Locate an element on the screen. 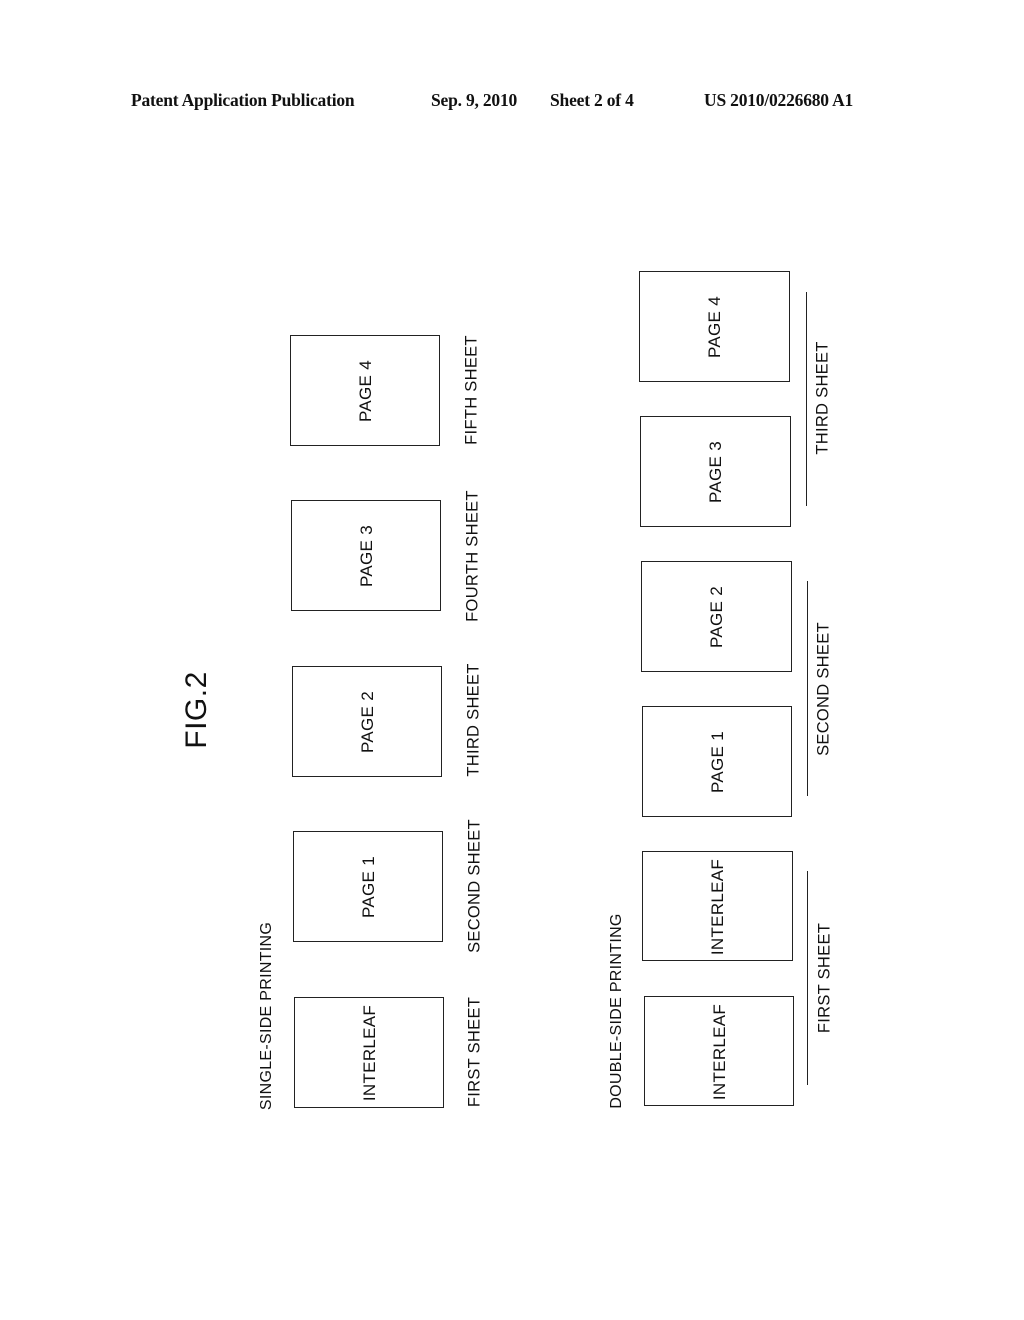 Image resolution: width=1024 pixels, height=1320 pixels. publication-type: Patent Application Publication is located at coordinates (243, 100).